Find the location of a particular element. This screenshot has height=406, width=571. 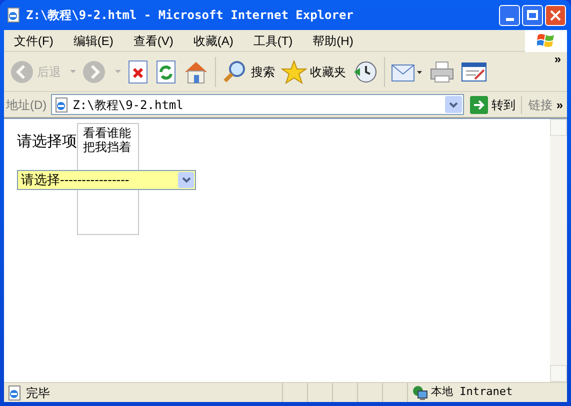

maximize-button is located at coordinates (532, 15).